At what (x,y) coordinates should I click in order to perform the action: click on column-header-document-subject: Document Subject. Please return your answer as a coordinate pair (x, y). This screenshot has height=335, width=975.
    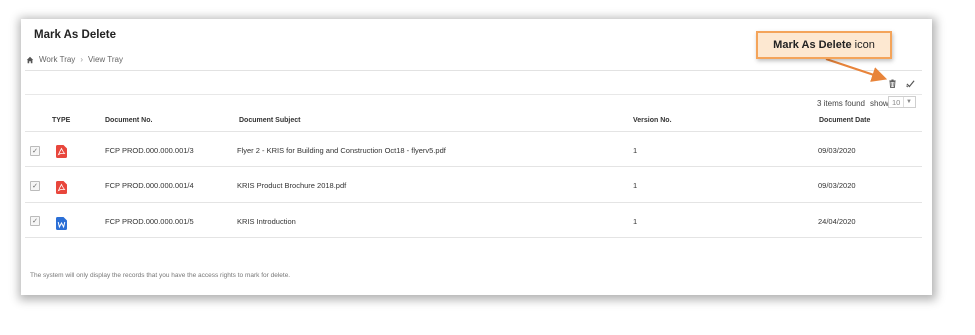
    Looking at the image, I should click on (269, 120).